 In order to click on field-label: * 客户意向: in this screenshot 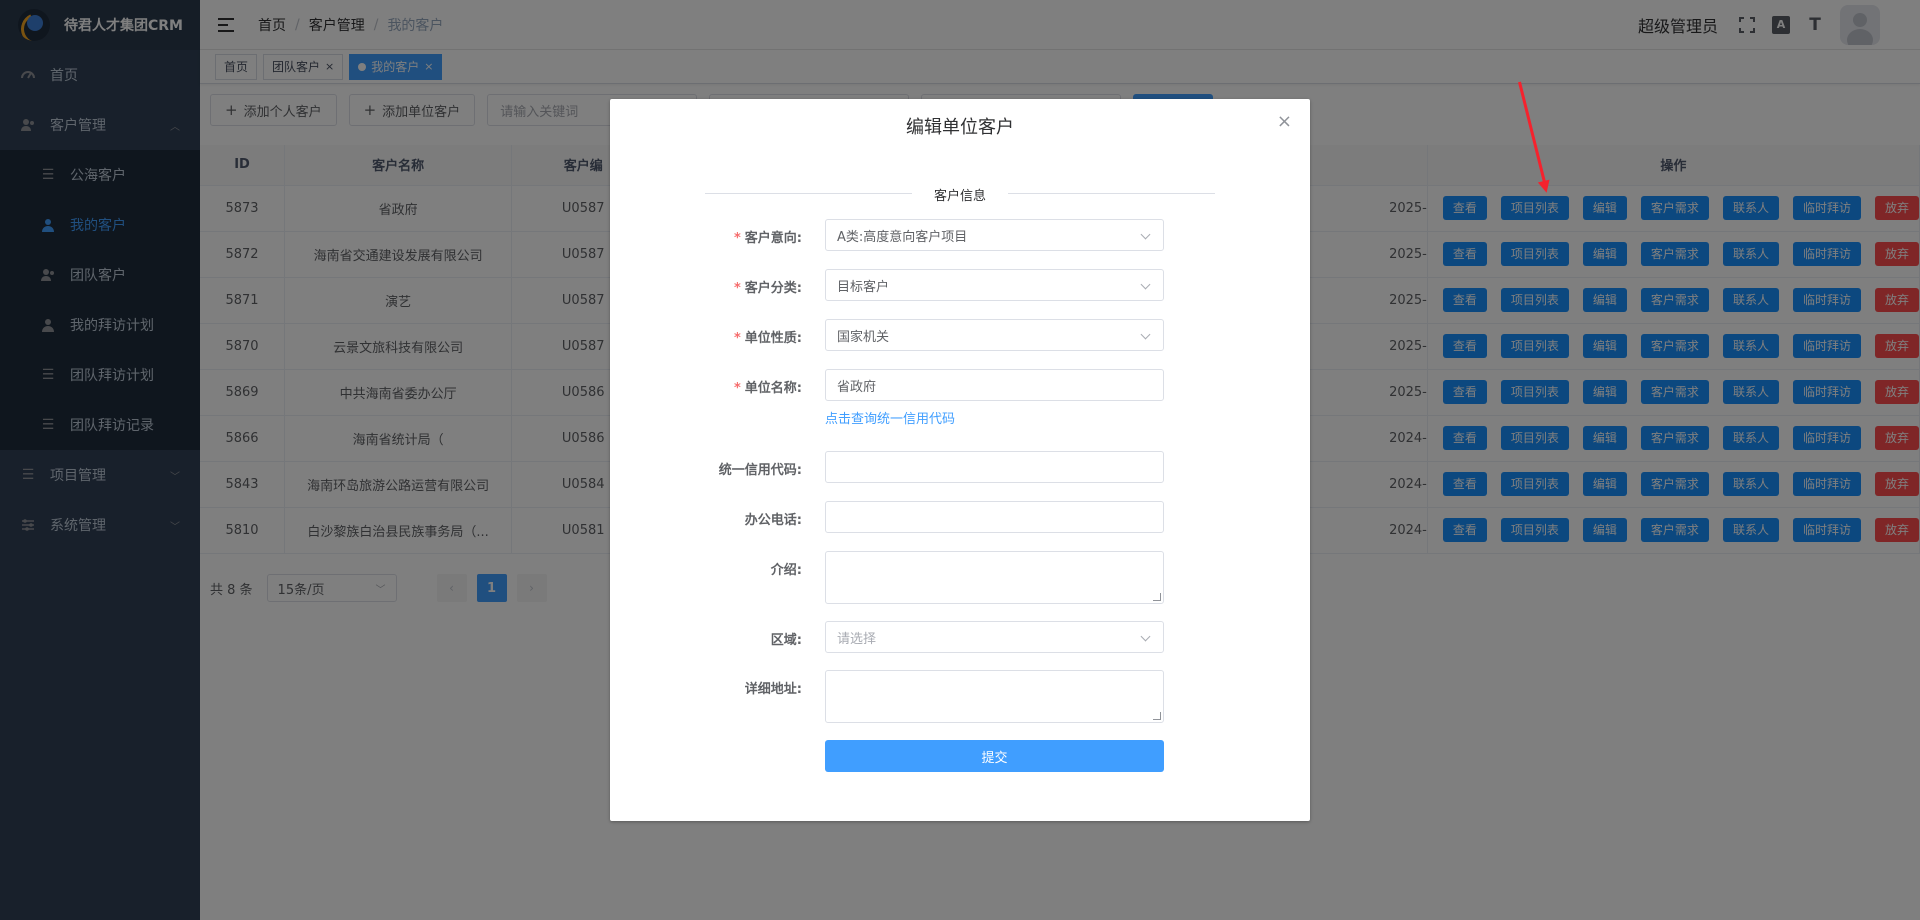, I will do `click(711, 236)`.